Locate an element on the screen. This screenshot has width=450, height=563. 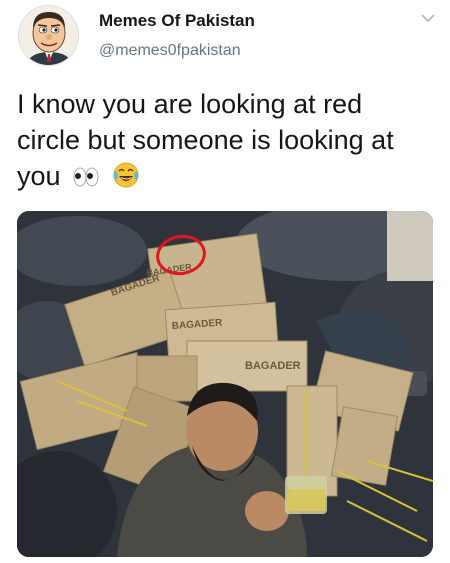
chevron-down-icon is located at coordinates (428, 18).